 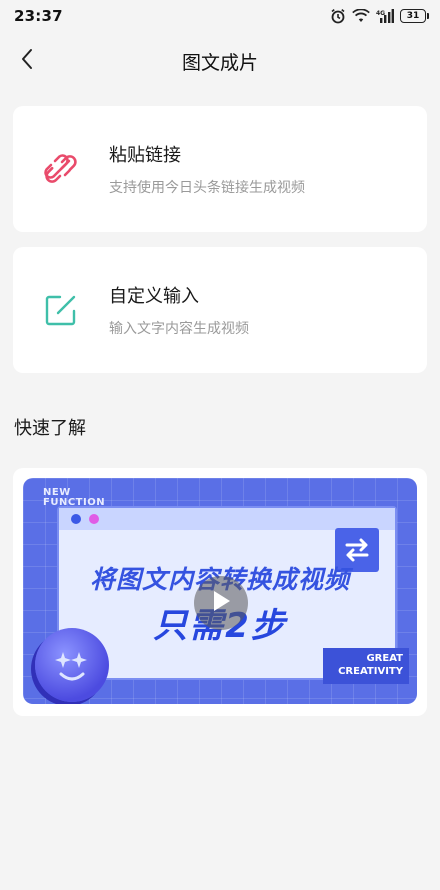 I want to click on svg-text: 4G, so click(x=380, y=13).